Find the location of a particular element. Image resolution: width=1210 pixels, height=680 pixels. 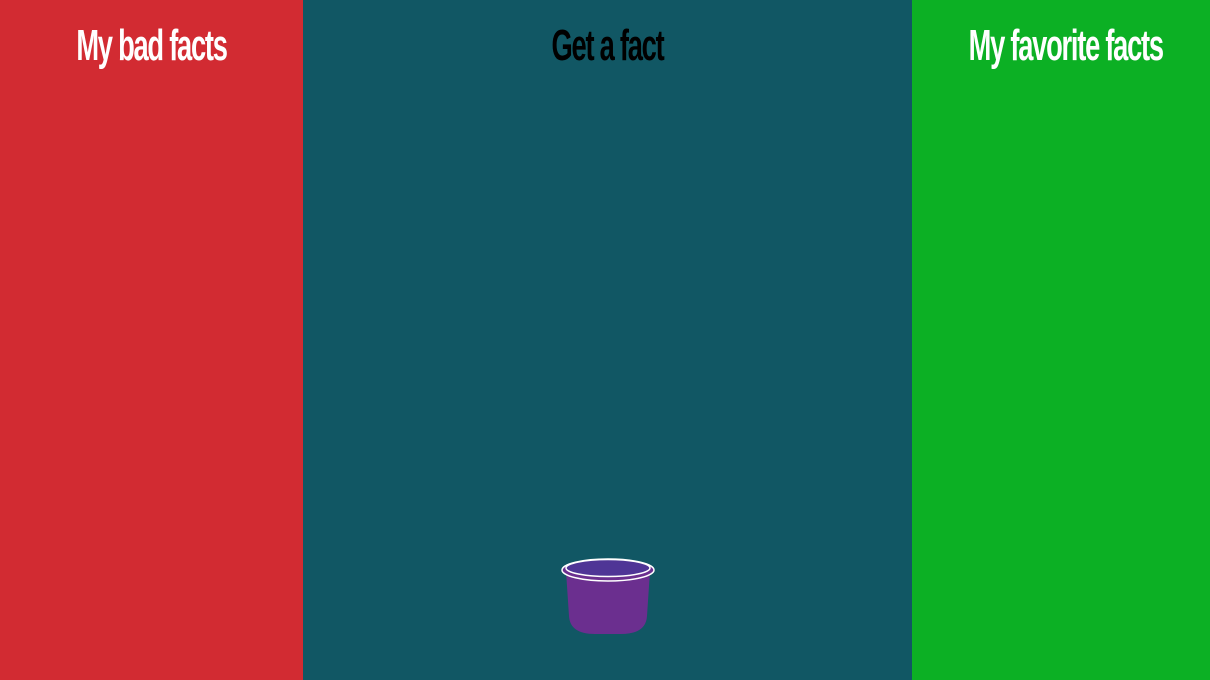

favorite-facts-title: My favorite facts is located at coordinates (1066, 45).